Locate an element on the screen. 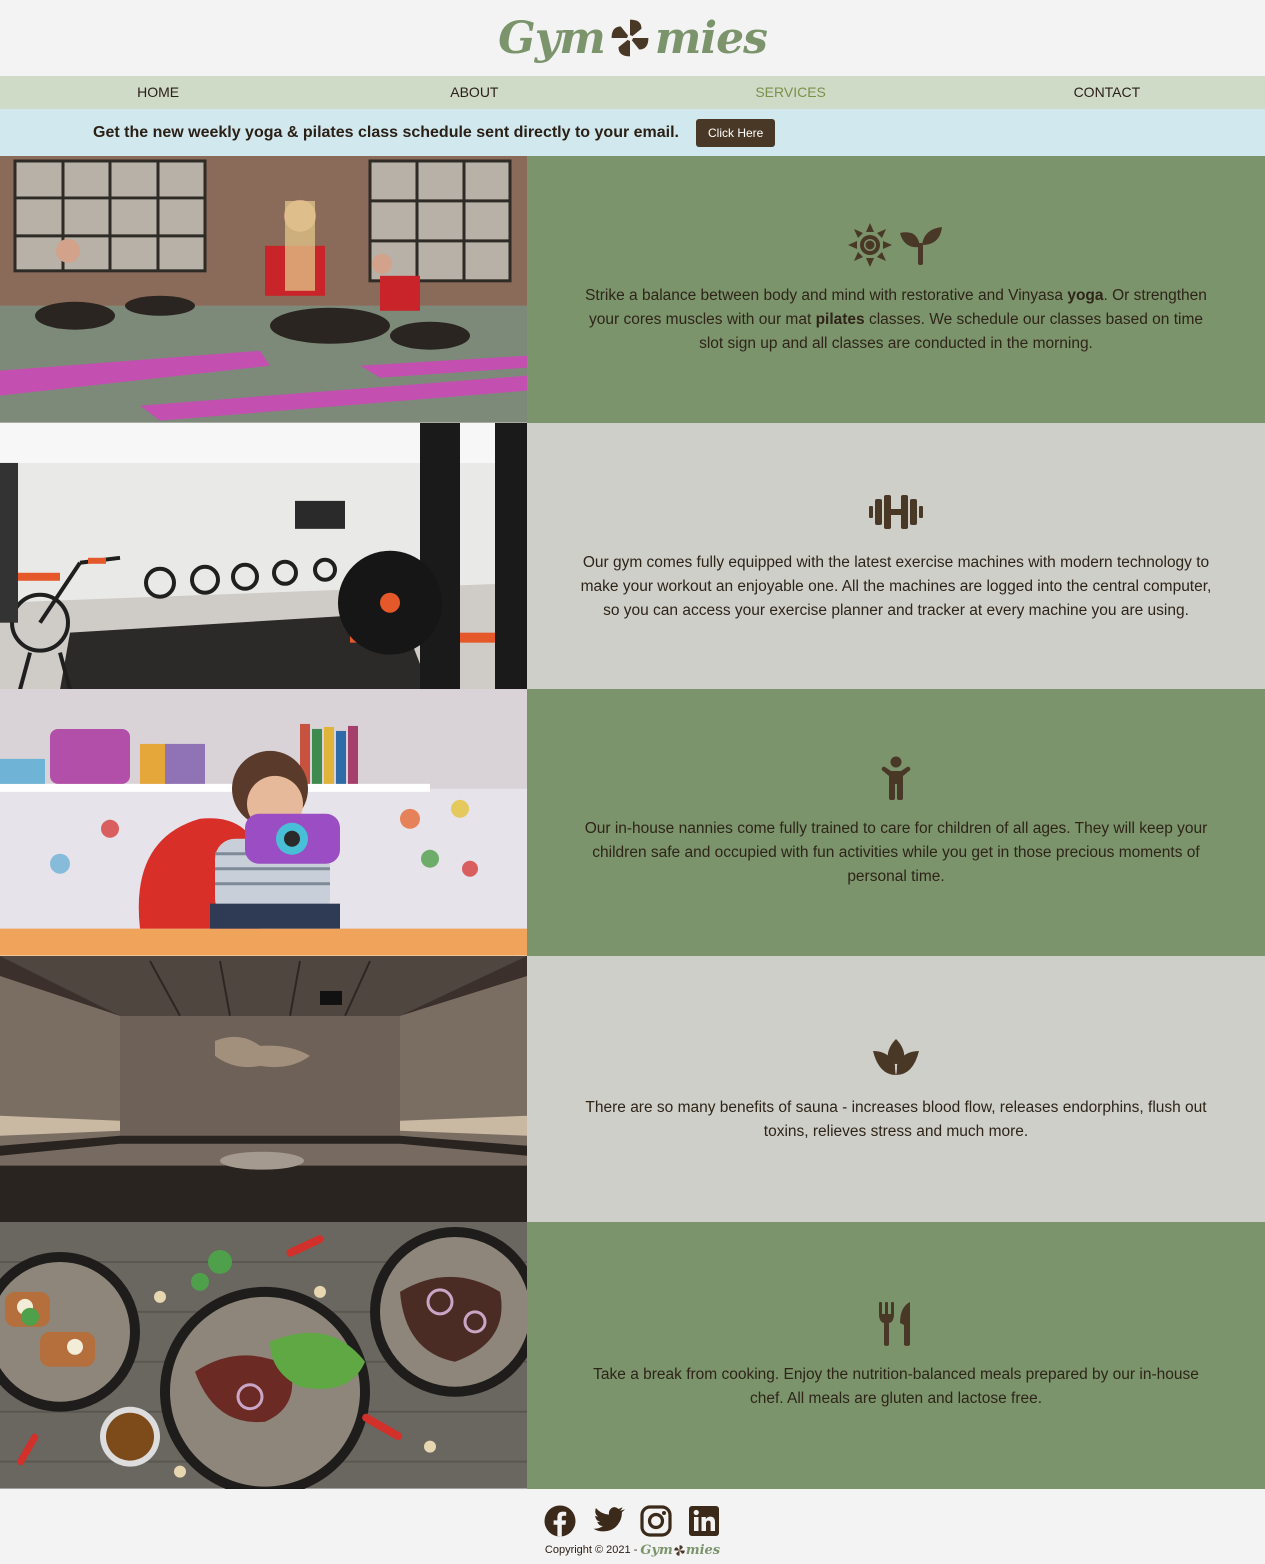 This screenshot has width=1265, height=1564. instagram-icon is located at coordinates (656, 1521).